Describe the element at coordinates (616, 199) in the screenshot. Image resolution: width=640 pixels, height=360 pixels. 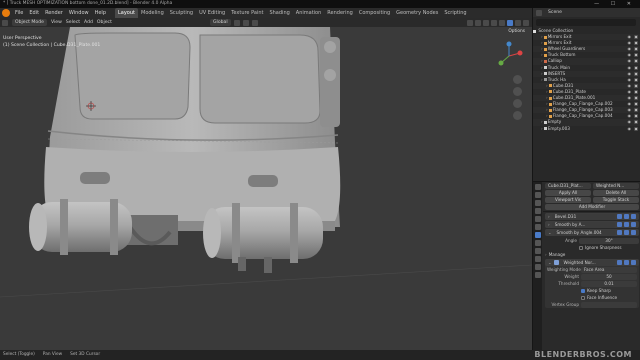
I see `toggle-stack-button: Toggle Stack` at that location.